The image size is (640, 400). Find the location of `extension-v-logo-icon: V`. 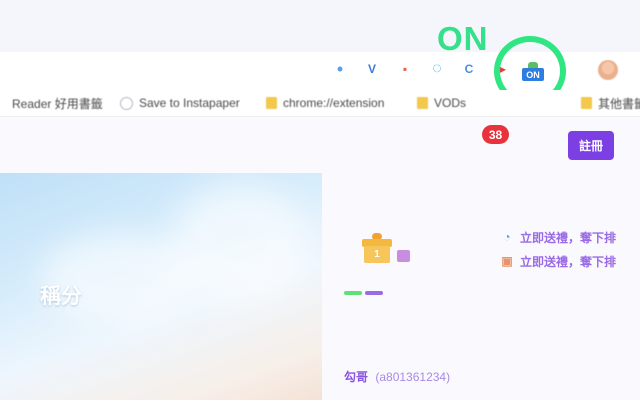

extension-v-logo-icon: V is located at coordinates (372, 69).